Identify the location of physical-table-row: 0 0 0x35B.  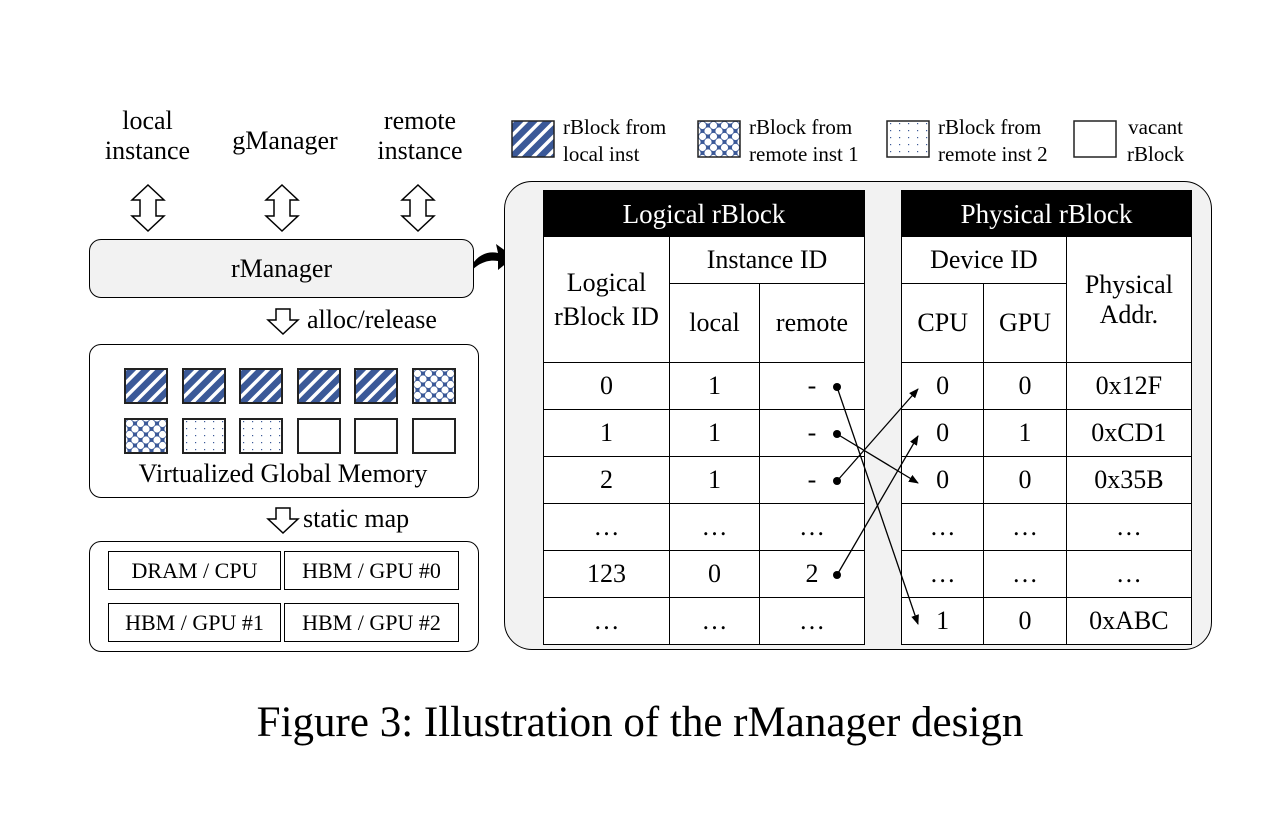
(1046, 480).